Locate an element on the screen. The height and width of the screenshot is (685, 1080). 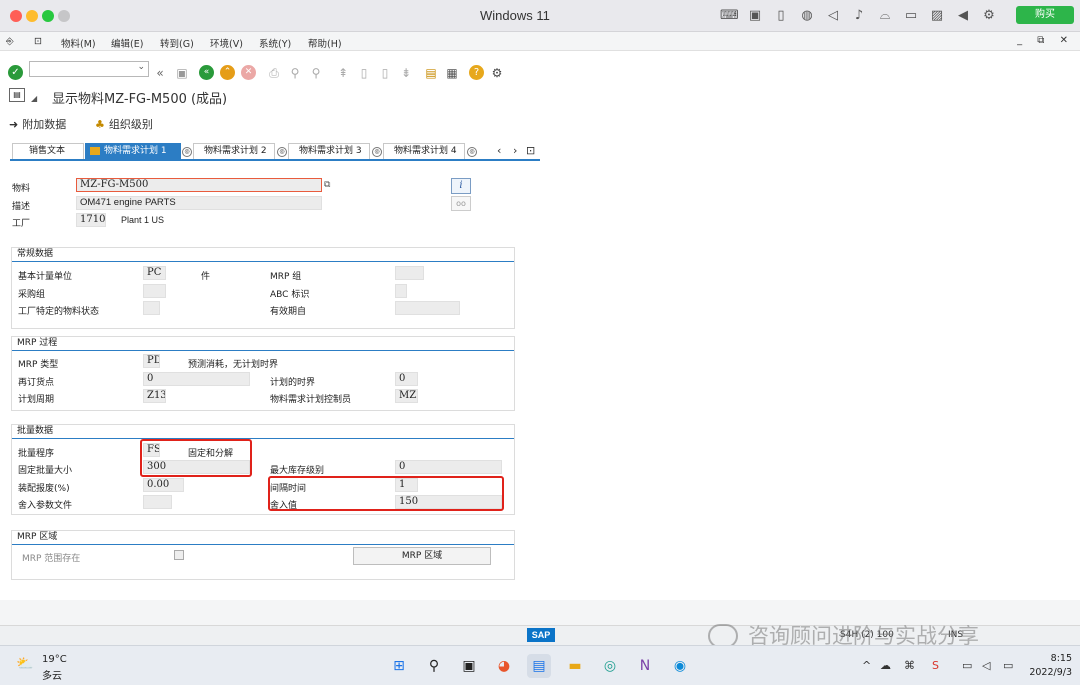
mrp-group-field is located at coordinates (409, 273).